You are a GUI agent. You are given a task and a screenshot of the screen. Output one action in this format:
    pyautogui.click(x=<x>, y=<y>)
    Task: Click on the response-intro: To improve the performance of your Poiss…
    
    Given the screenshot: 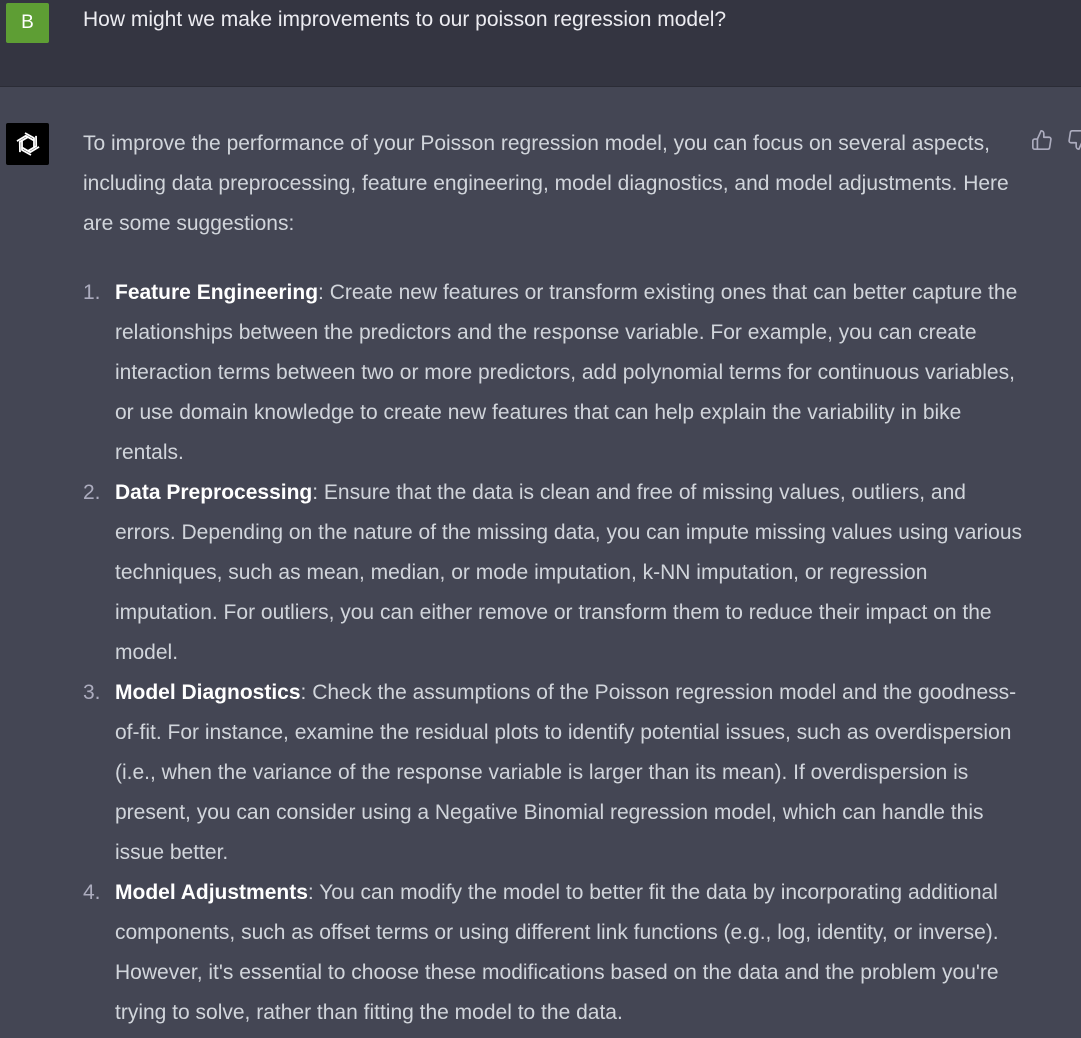 What is the action you would take?
    pyautogui.click(x=546, y=183)
    